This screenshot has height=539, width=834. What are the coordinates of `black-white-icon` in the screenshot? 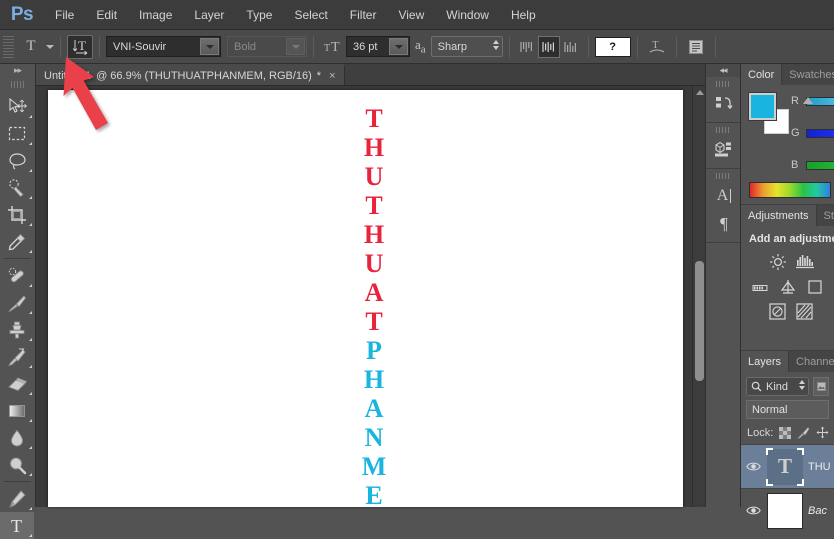 It's located at (804, 311).